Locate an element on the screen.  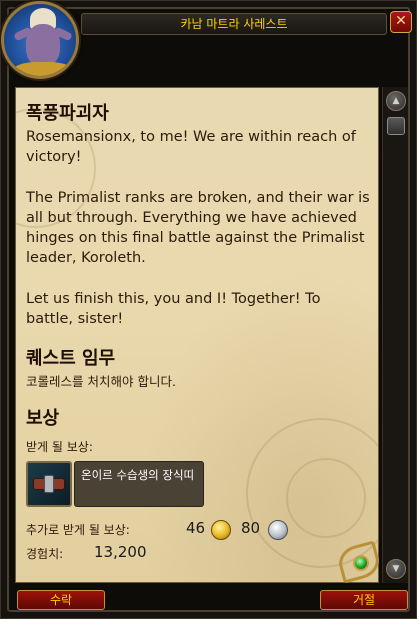
gold-amount: 46 is located at coordinates (196, 528).